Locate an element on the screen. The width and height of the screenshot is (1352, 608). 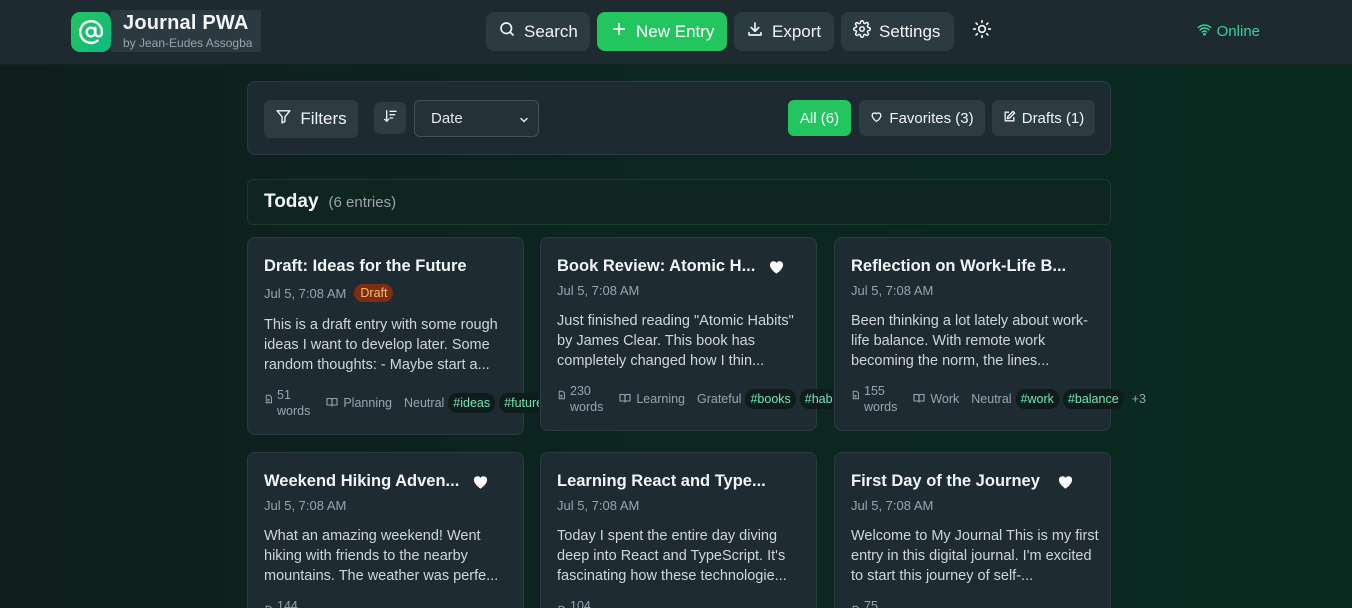
entry-category-label: Planning is located at coordinates (367, 403).